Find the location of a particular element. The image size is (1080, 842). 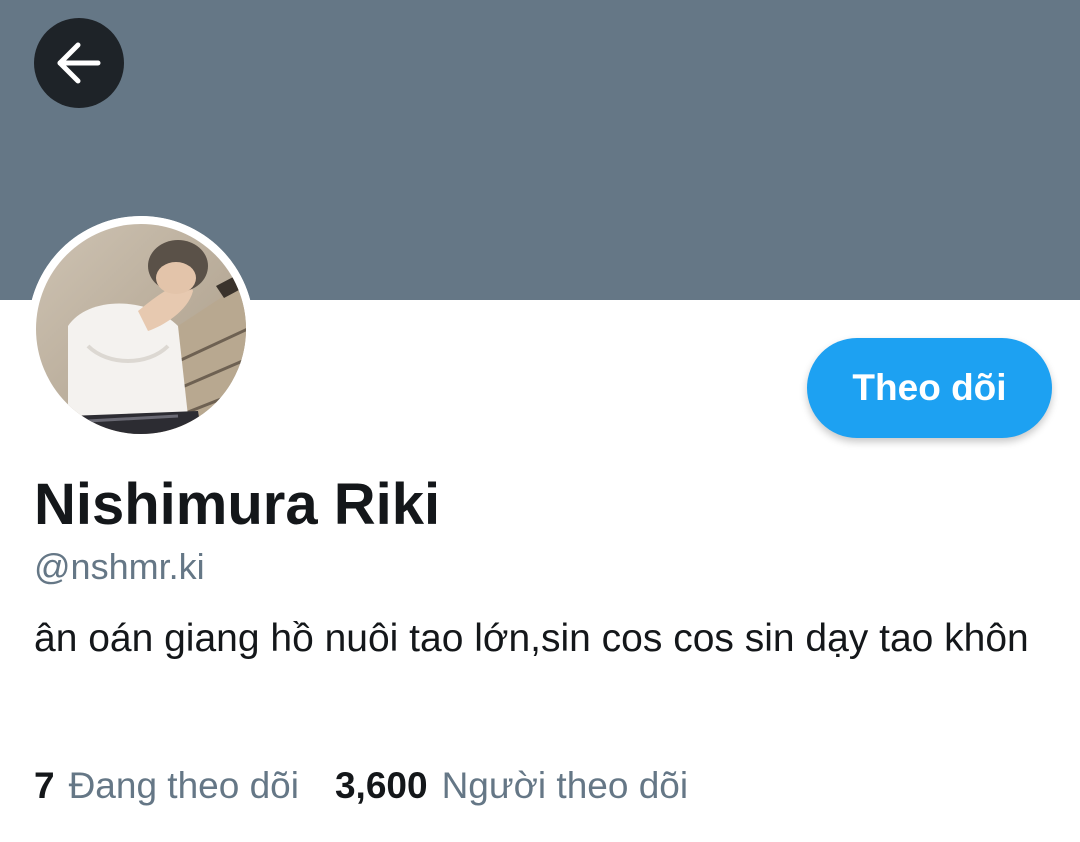

user-handle: @nshmr.ki is located at coordinates (119, 566).